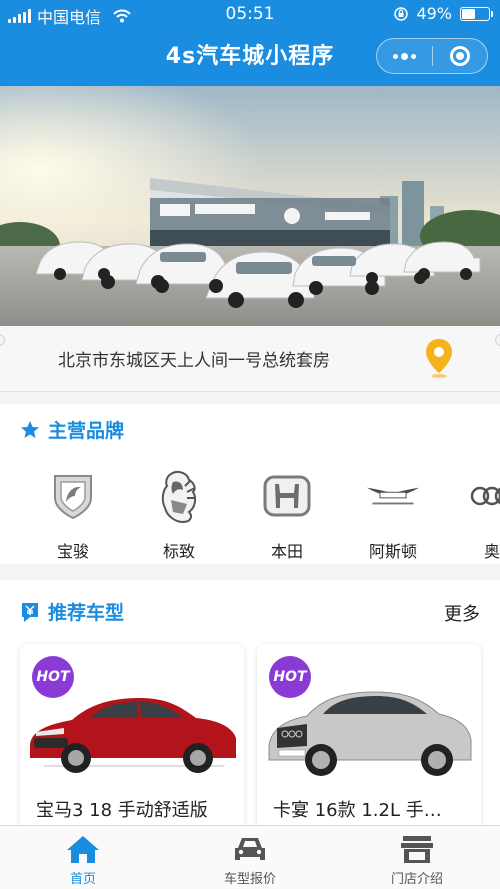 This screenshot has height=889, width=500. What do you see at coordinates (417, 849) in the screenshot?
I see `store-icon` at bounding box center [417, 849].